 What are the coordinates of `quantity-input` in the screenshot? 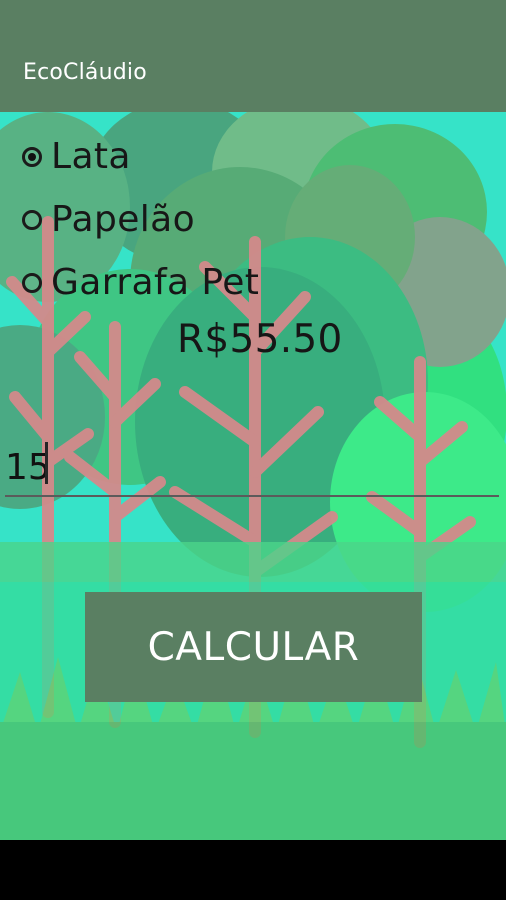 It's located at (252, 468).